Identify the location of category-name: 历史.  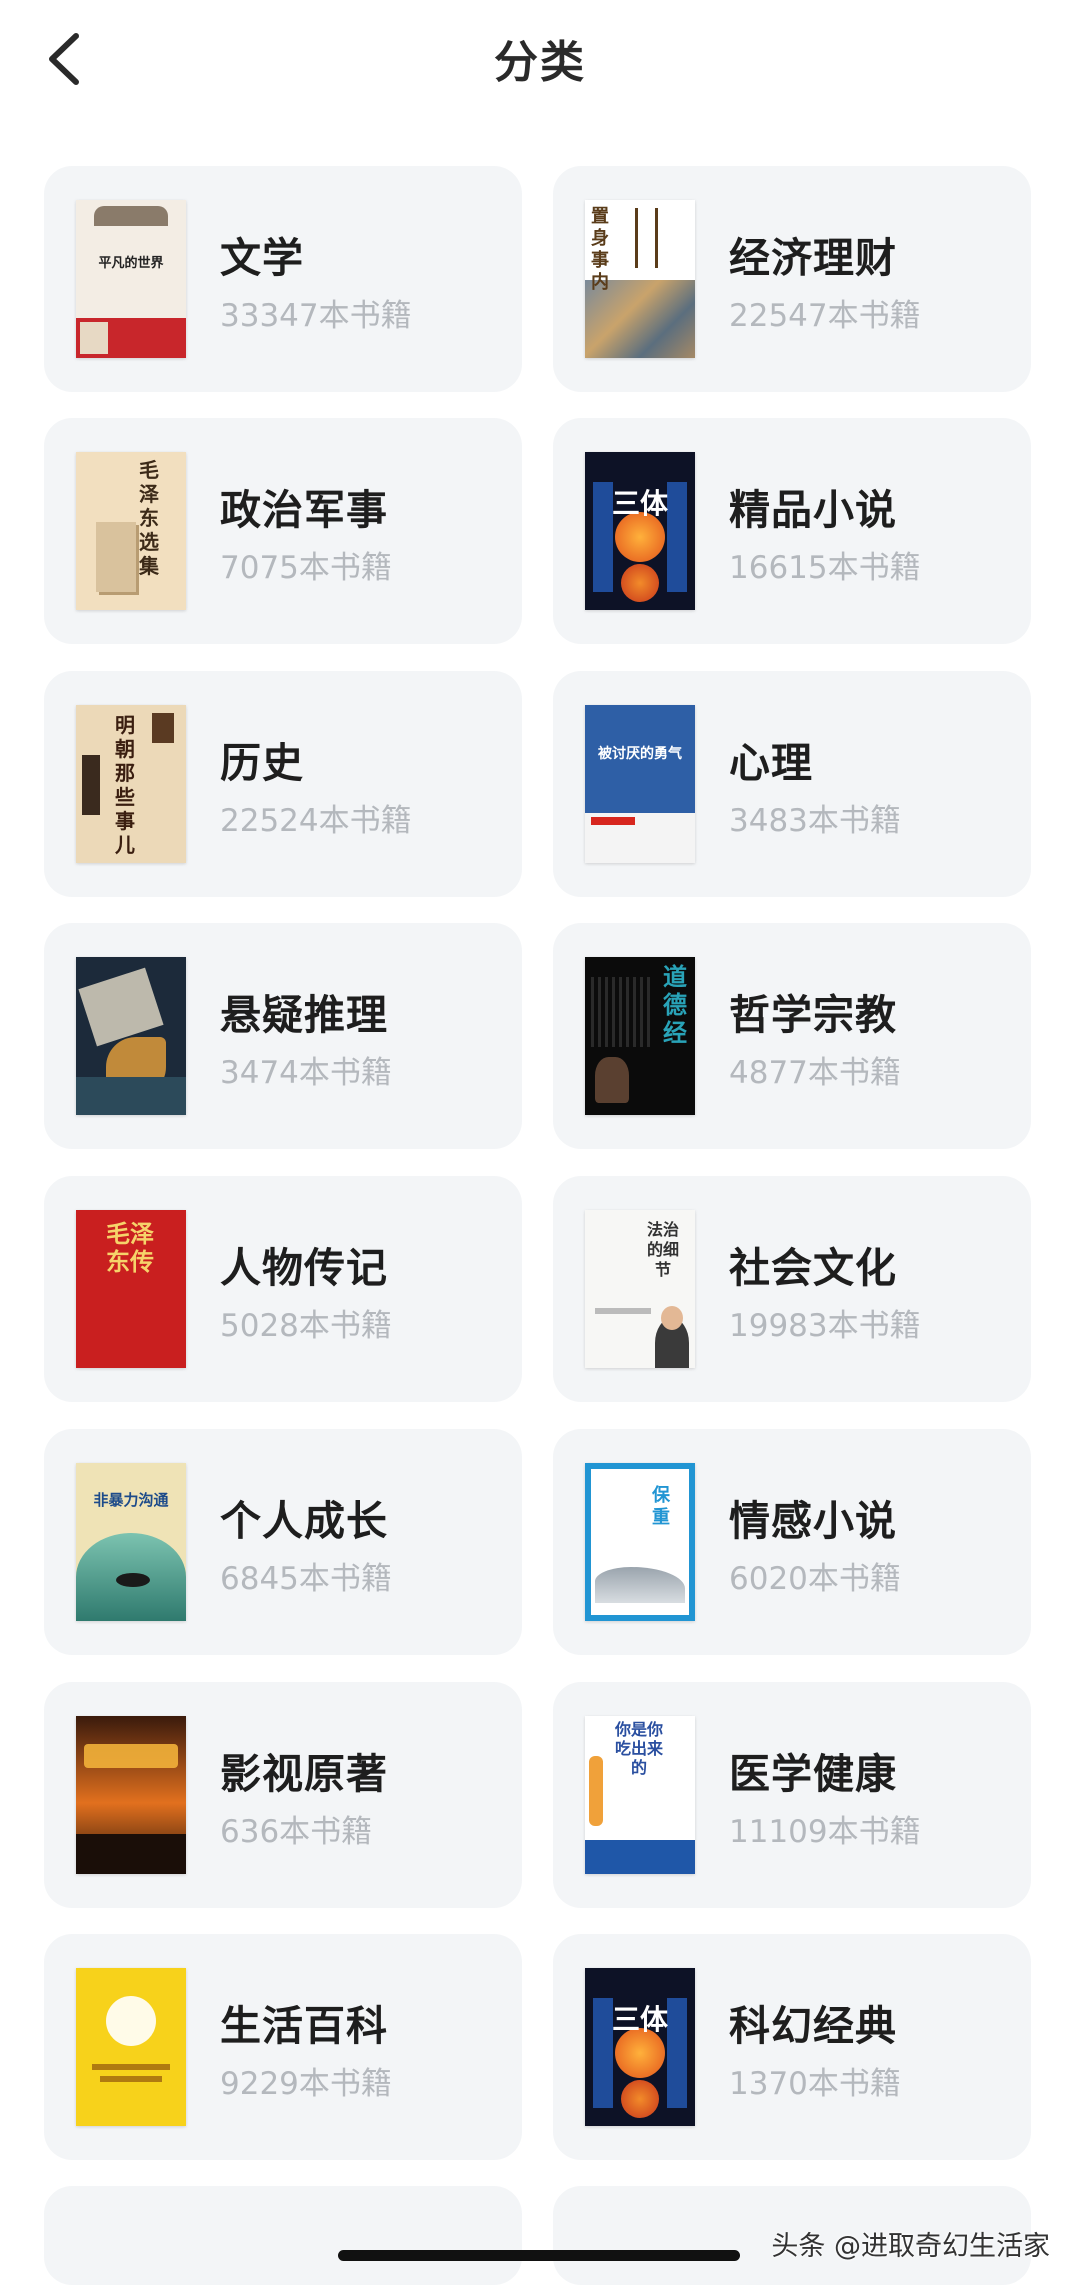
(262, 763).